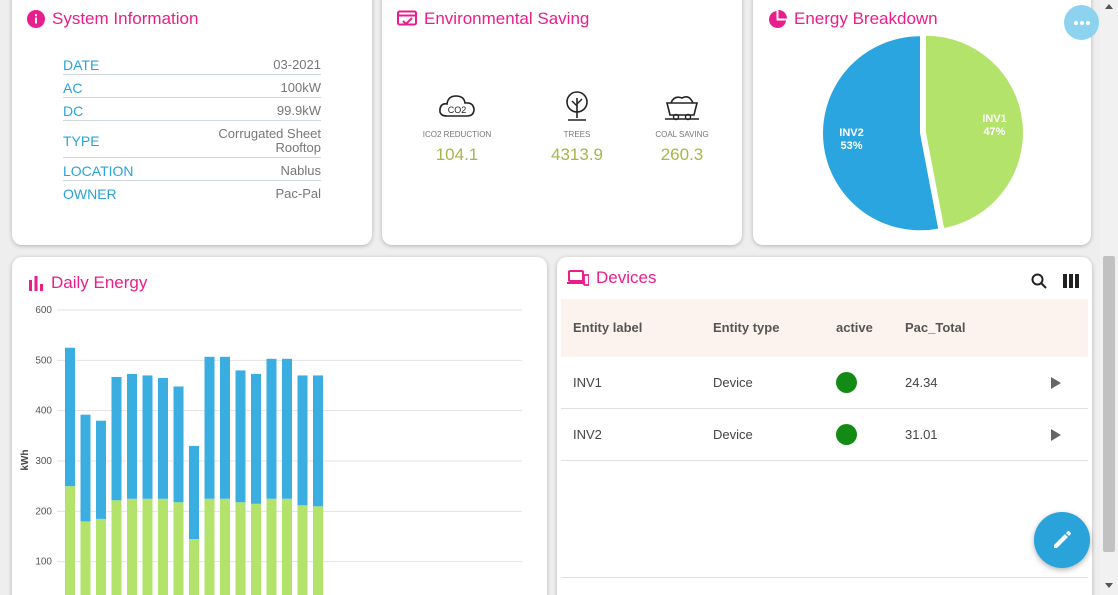 This screenshot has height=595, width=1118. What do you see at coordinates (192, 194) in the screenshot?
I see `system-info-row-owner: OWNER Pac-Pal` at bounding box center [192, 194].